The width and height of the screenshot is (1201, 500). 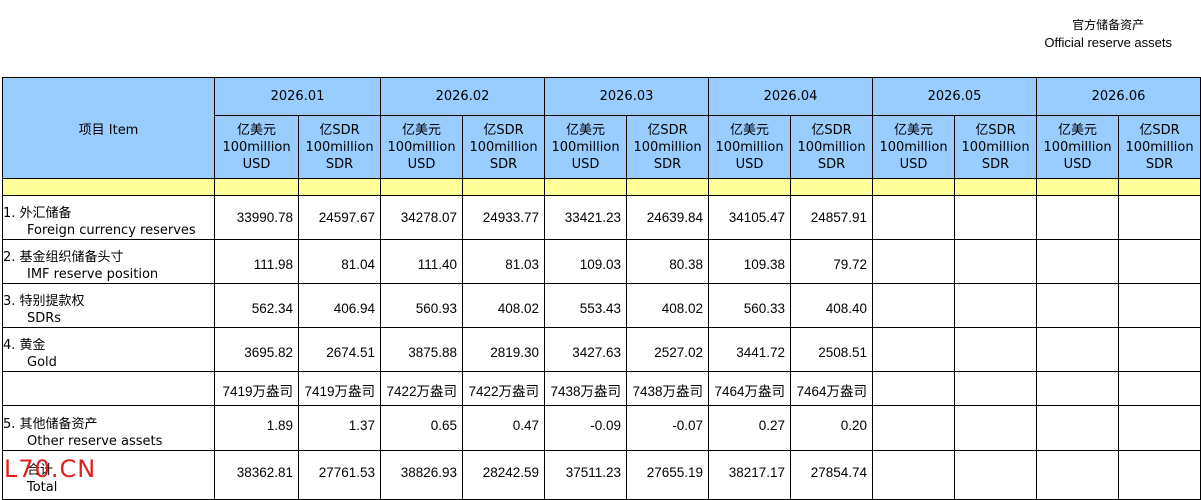 What do you see at coordinates (853, 425) in the screenshot?
I see `value-text: 0.20` at bounding box center [853, 425].